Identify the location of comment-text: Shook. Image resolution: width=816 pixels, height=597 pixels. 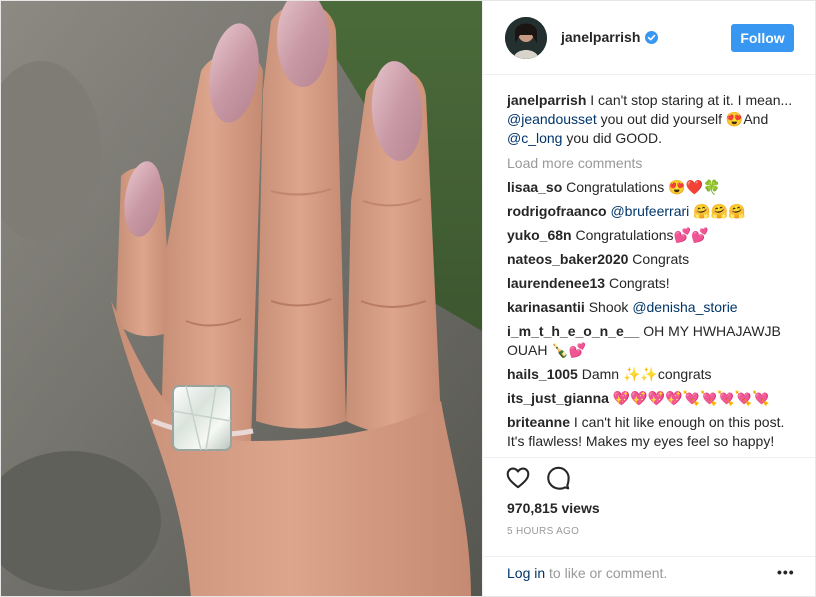
(608, 307).